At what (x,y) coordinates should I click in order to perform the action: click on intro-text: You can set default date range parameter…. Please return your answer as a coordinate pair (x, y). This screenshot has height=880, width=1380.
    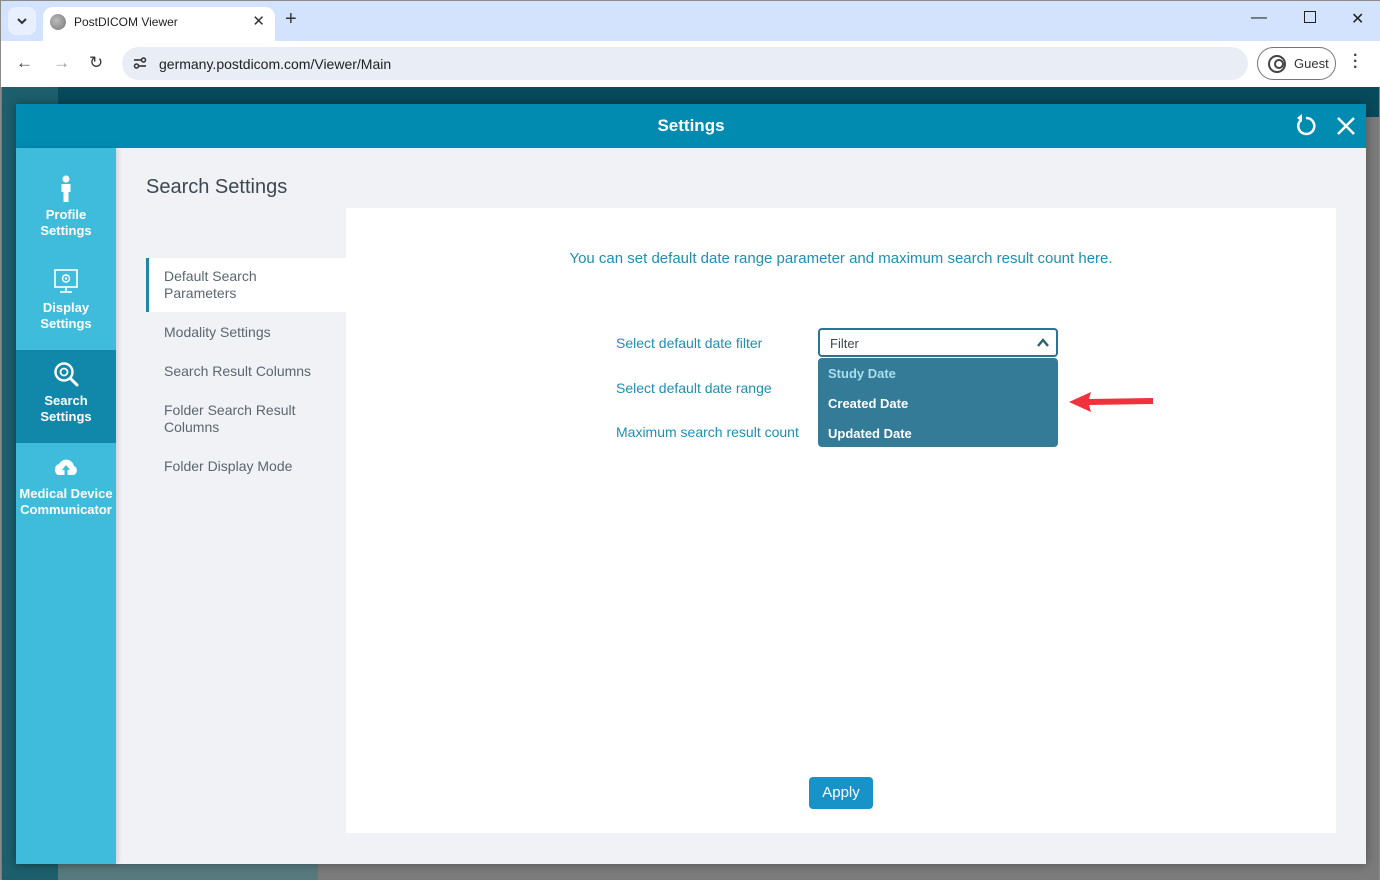
    Looking at the image, I should click on (841, 258).